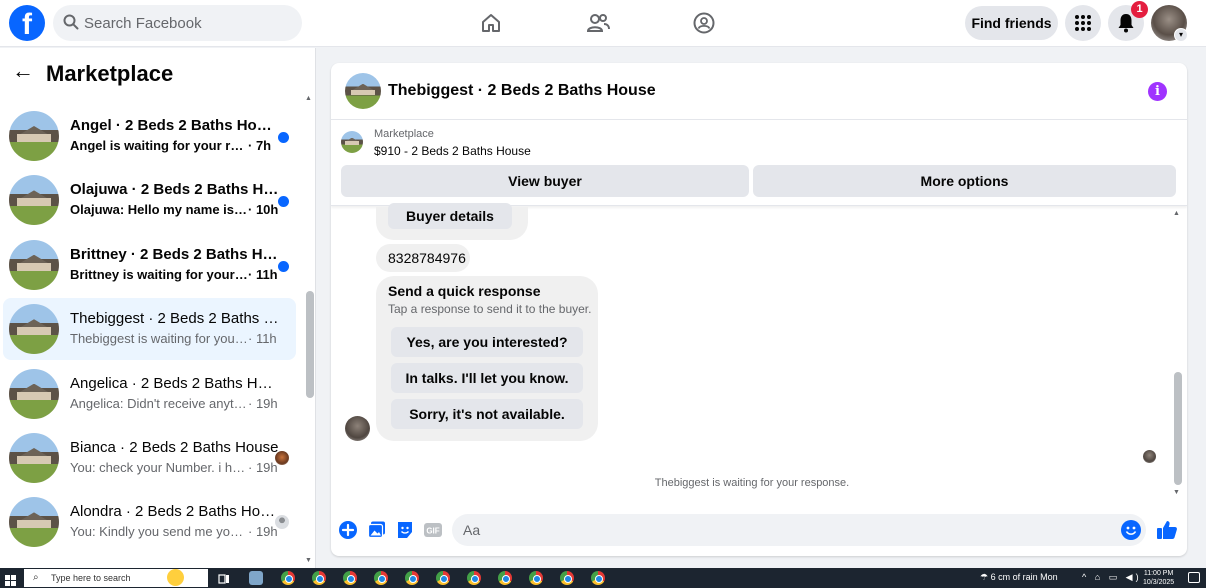 The height and width of the screenshot is (588, 1206). Describe the element at coordinates (1024, 577) in the screenshot. I see `weather-text: 6 cm of rain Mon` at that location.